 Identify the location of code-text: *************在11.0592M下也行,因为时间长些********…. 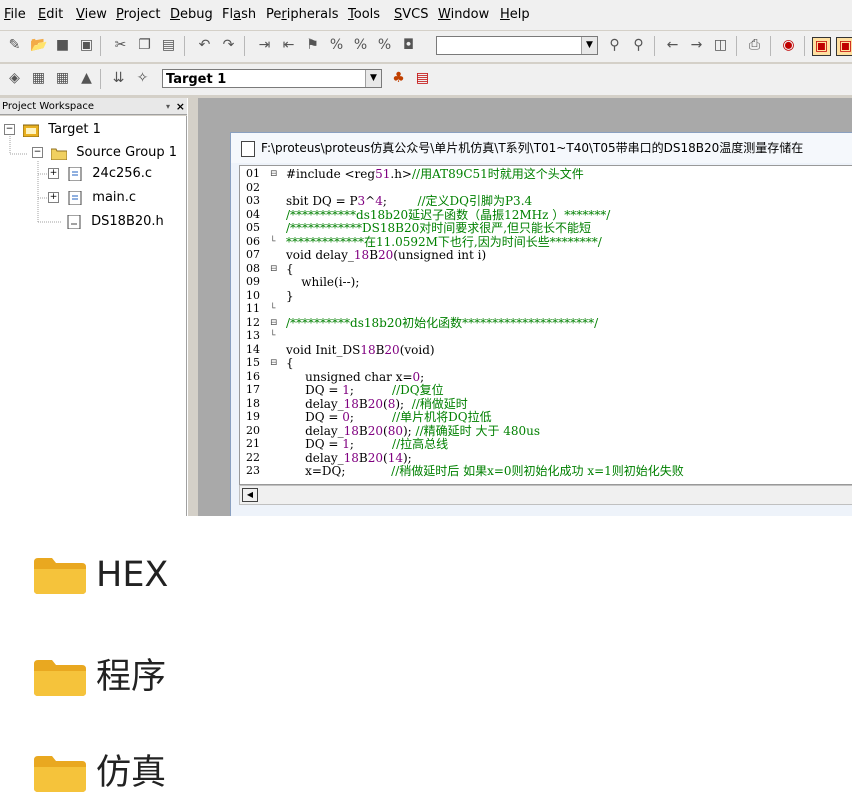
(444, 242).